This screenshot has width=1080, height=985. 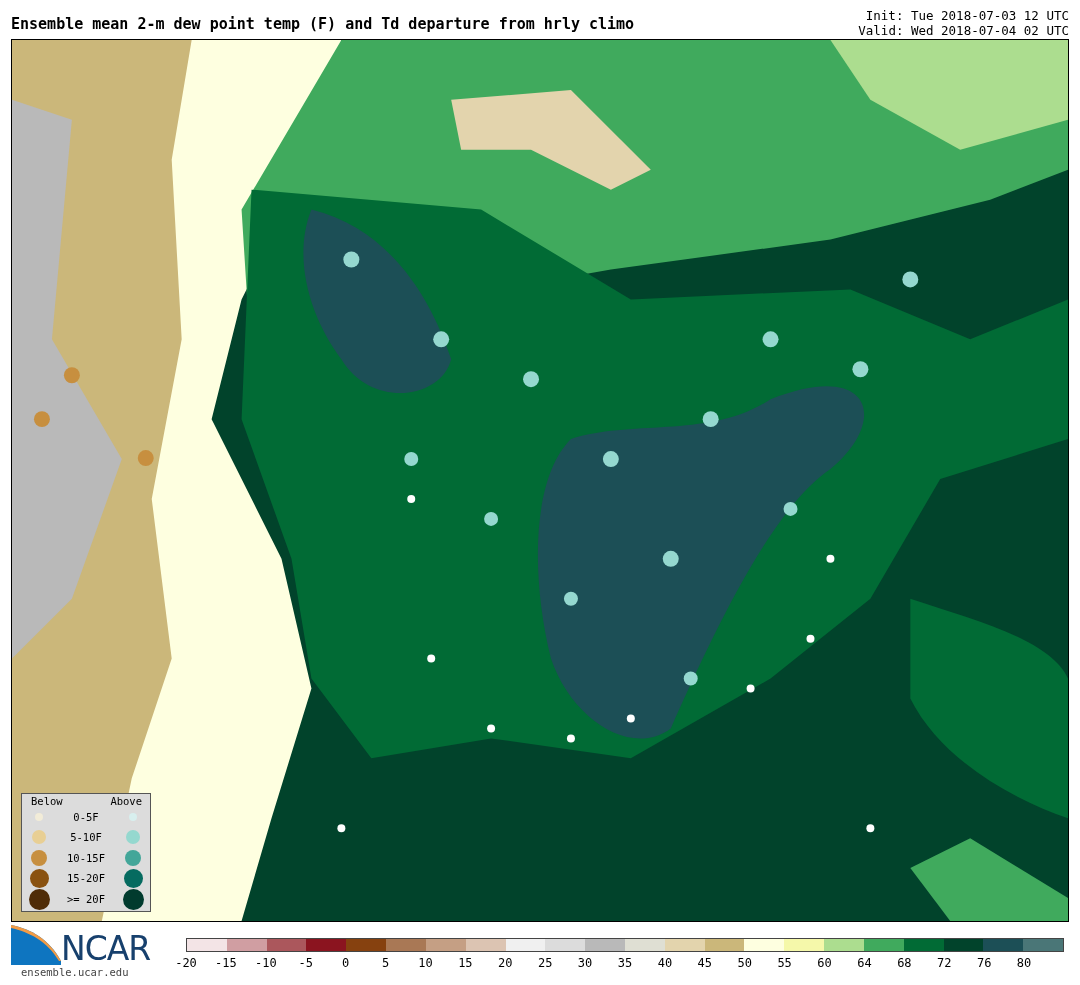 I want to click on tick-label: 55, so click(x=784, y=963).